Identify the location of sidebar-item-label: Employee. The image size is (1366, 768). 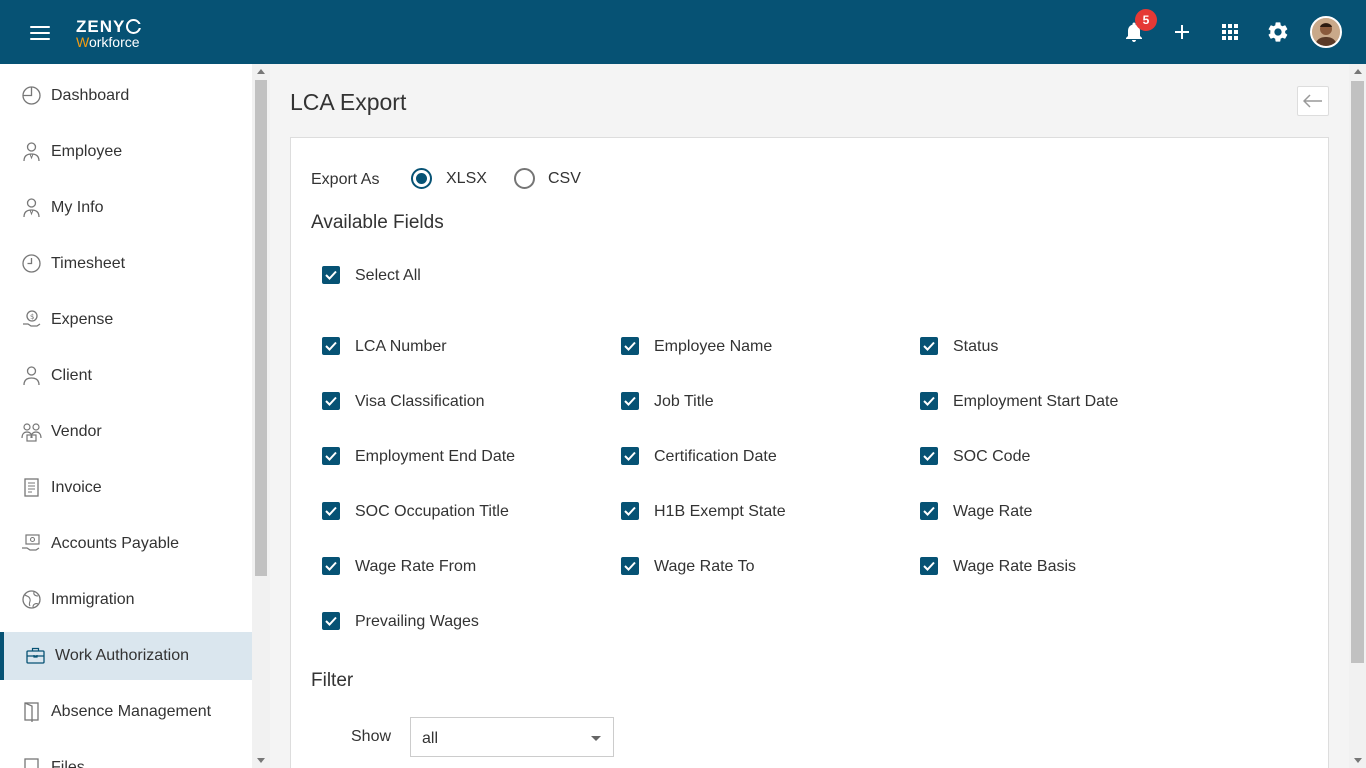
(87, 151).